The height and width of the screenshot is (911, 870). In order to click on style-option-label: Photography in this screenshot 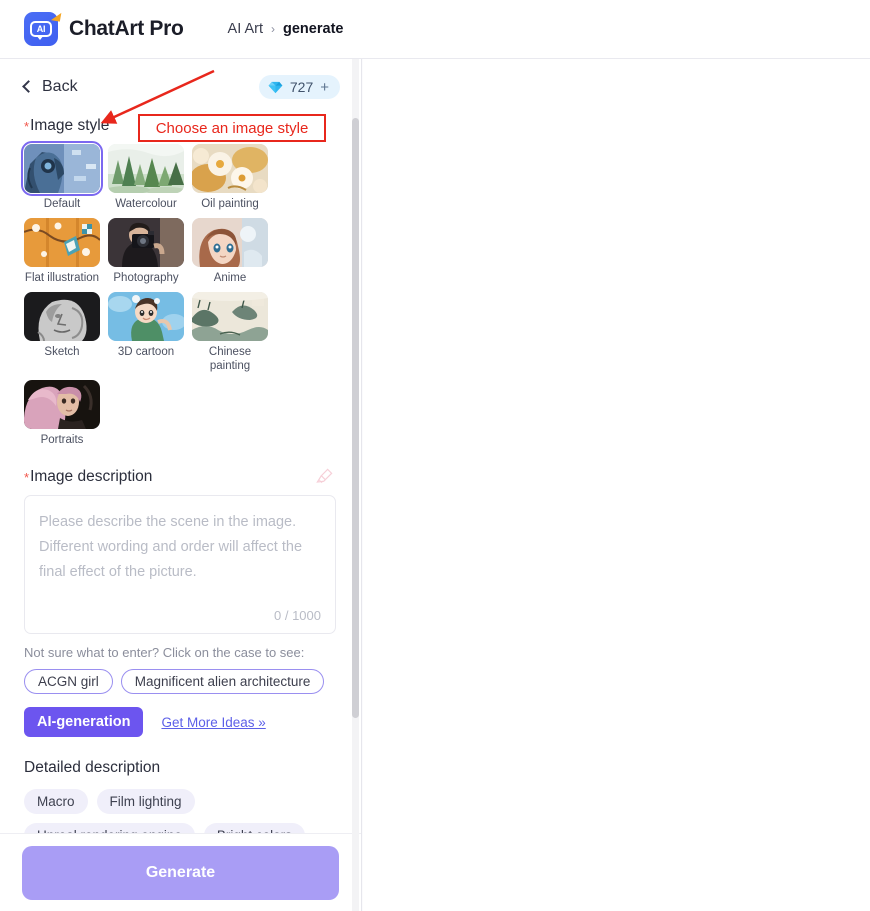, I will do `click(146, 278)`.